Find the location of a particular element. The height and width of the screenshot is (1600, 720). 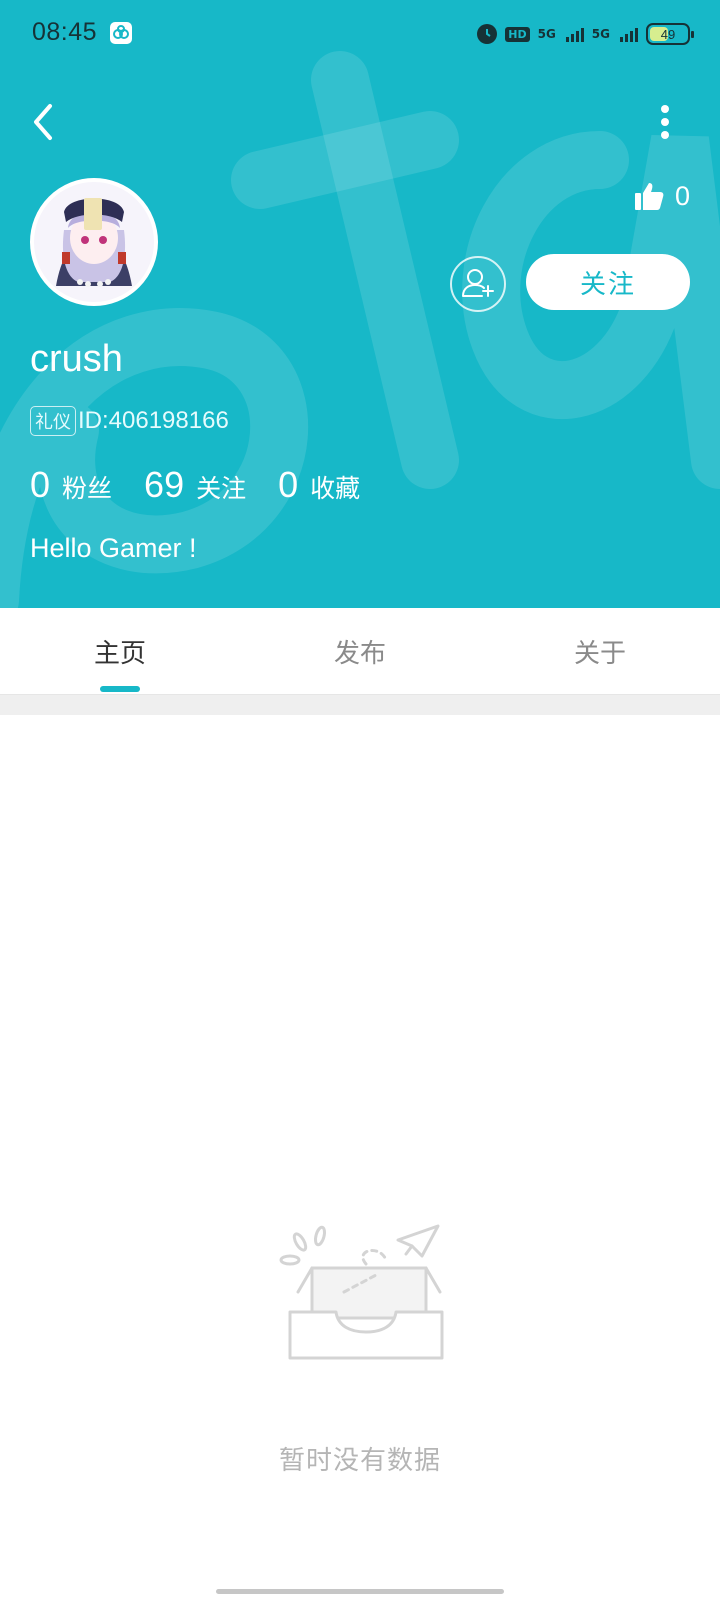

battery-level: 49 is located at coordinates (668, 34).